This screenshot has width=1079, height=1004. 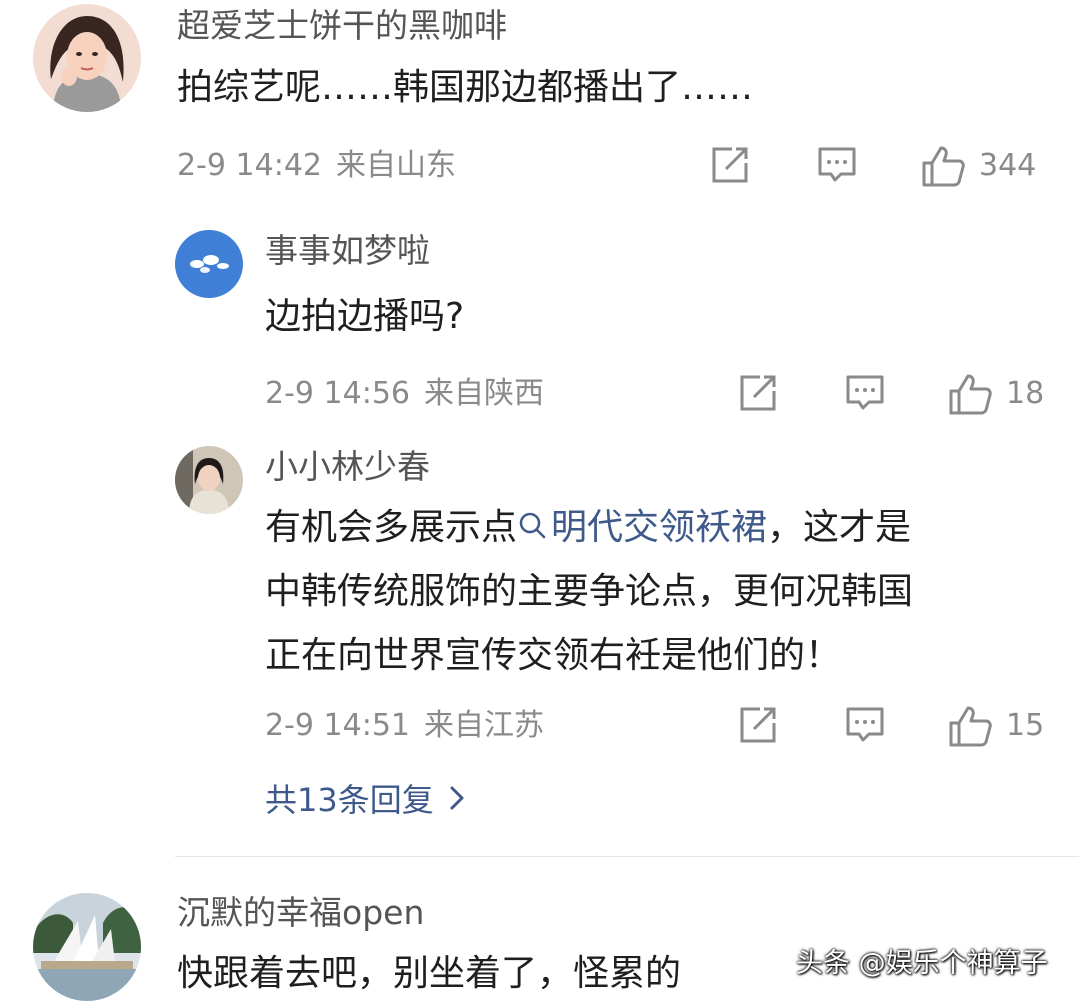 I want to click on comment-text: 有机会多展示点 明代交领袄裙，这才是, so click(x=588, y=528).